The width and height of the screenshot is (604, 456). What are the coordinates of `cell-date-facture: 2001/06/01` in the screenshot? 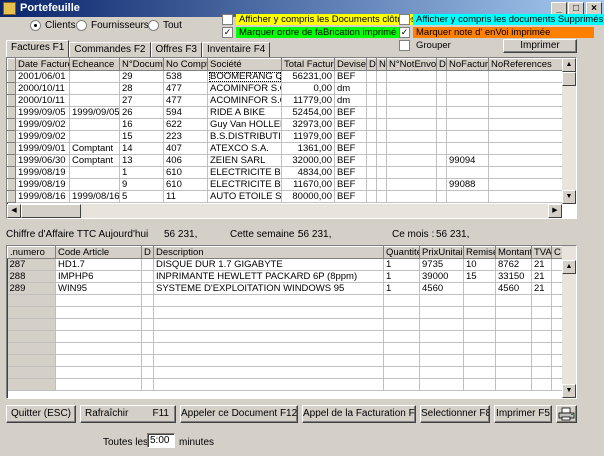 It's located at (42, 76).